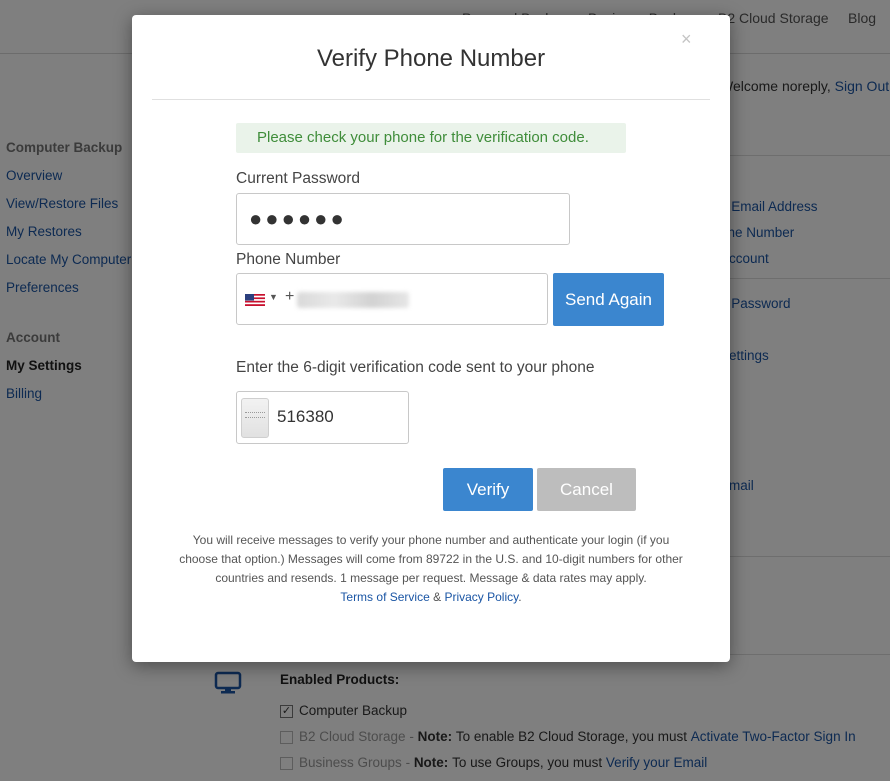  I want to click on current-password-input: ●●●●●●, so click(403, 219).